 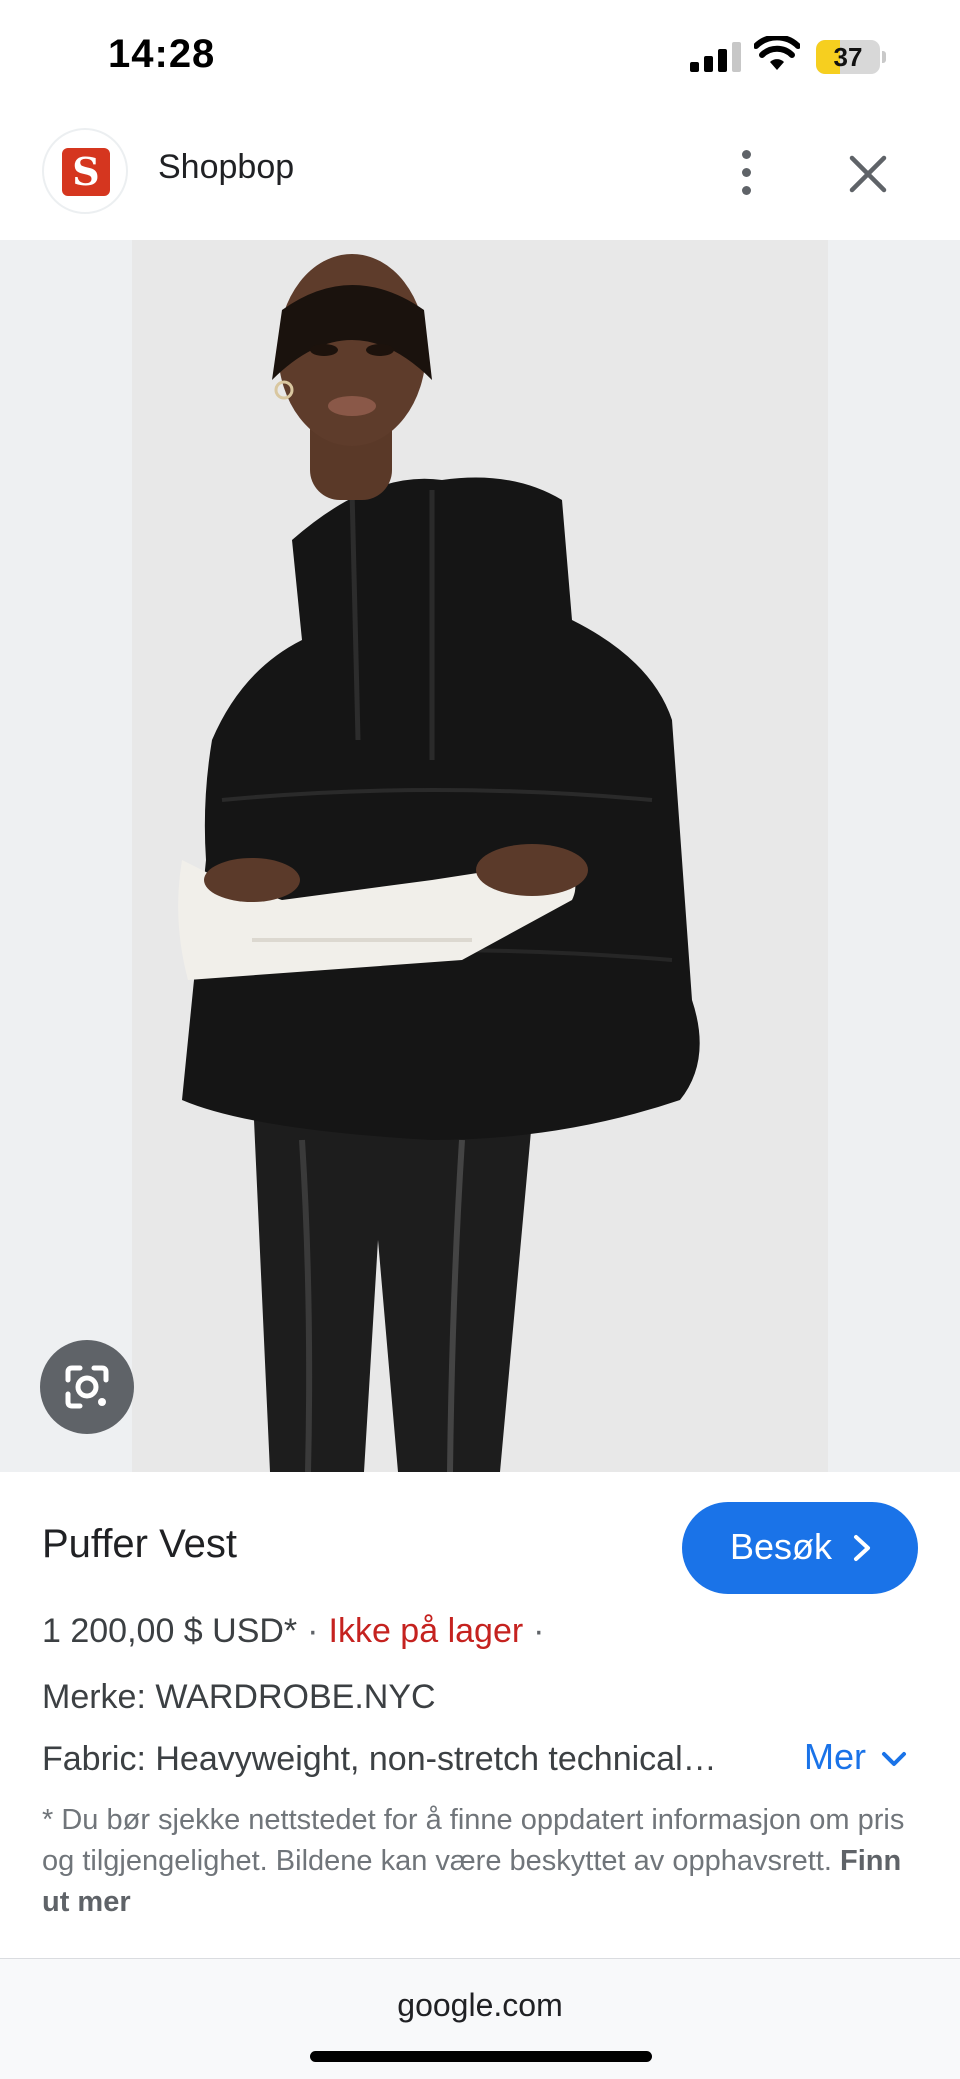 What do you see at coordinates (777, 53) in the screenshot?
I see `wifi-icon` at bounding box center [777, 53].